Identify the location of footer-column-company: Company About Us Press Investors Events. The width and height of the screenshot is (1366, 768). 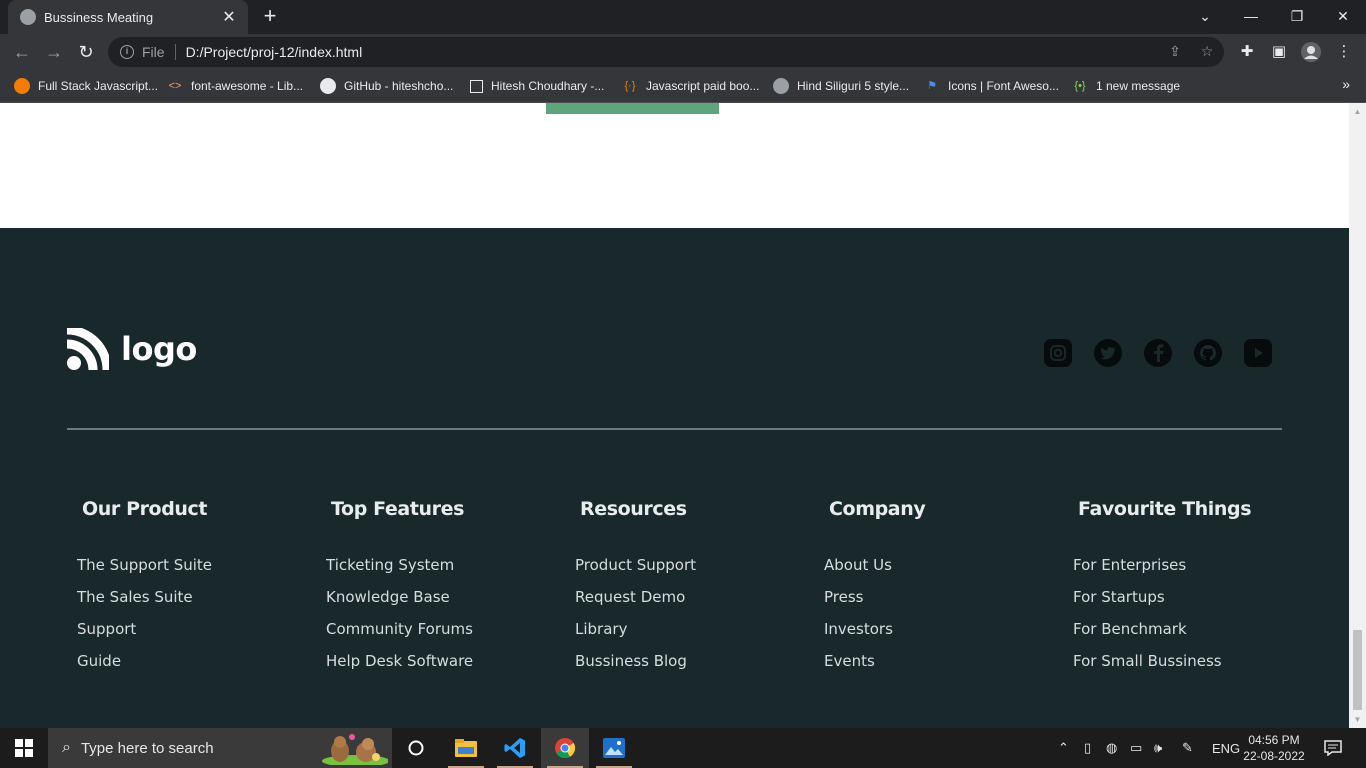
(875, 591).